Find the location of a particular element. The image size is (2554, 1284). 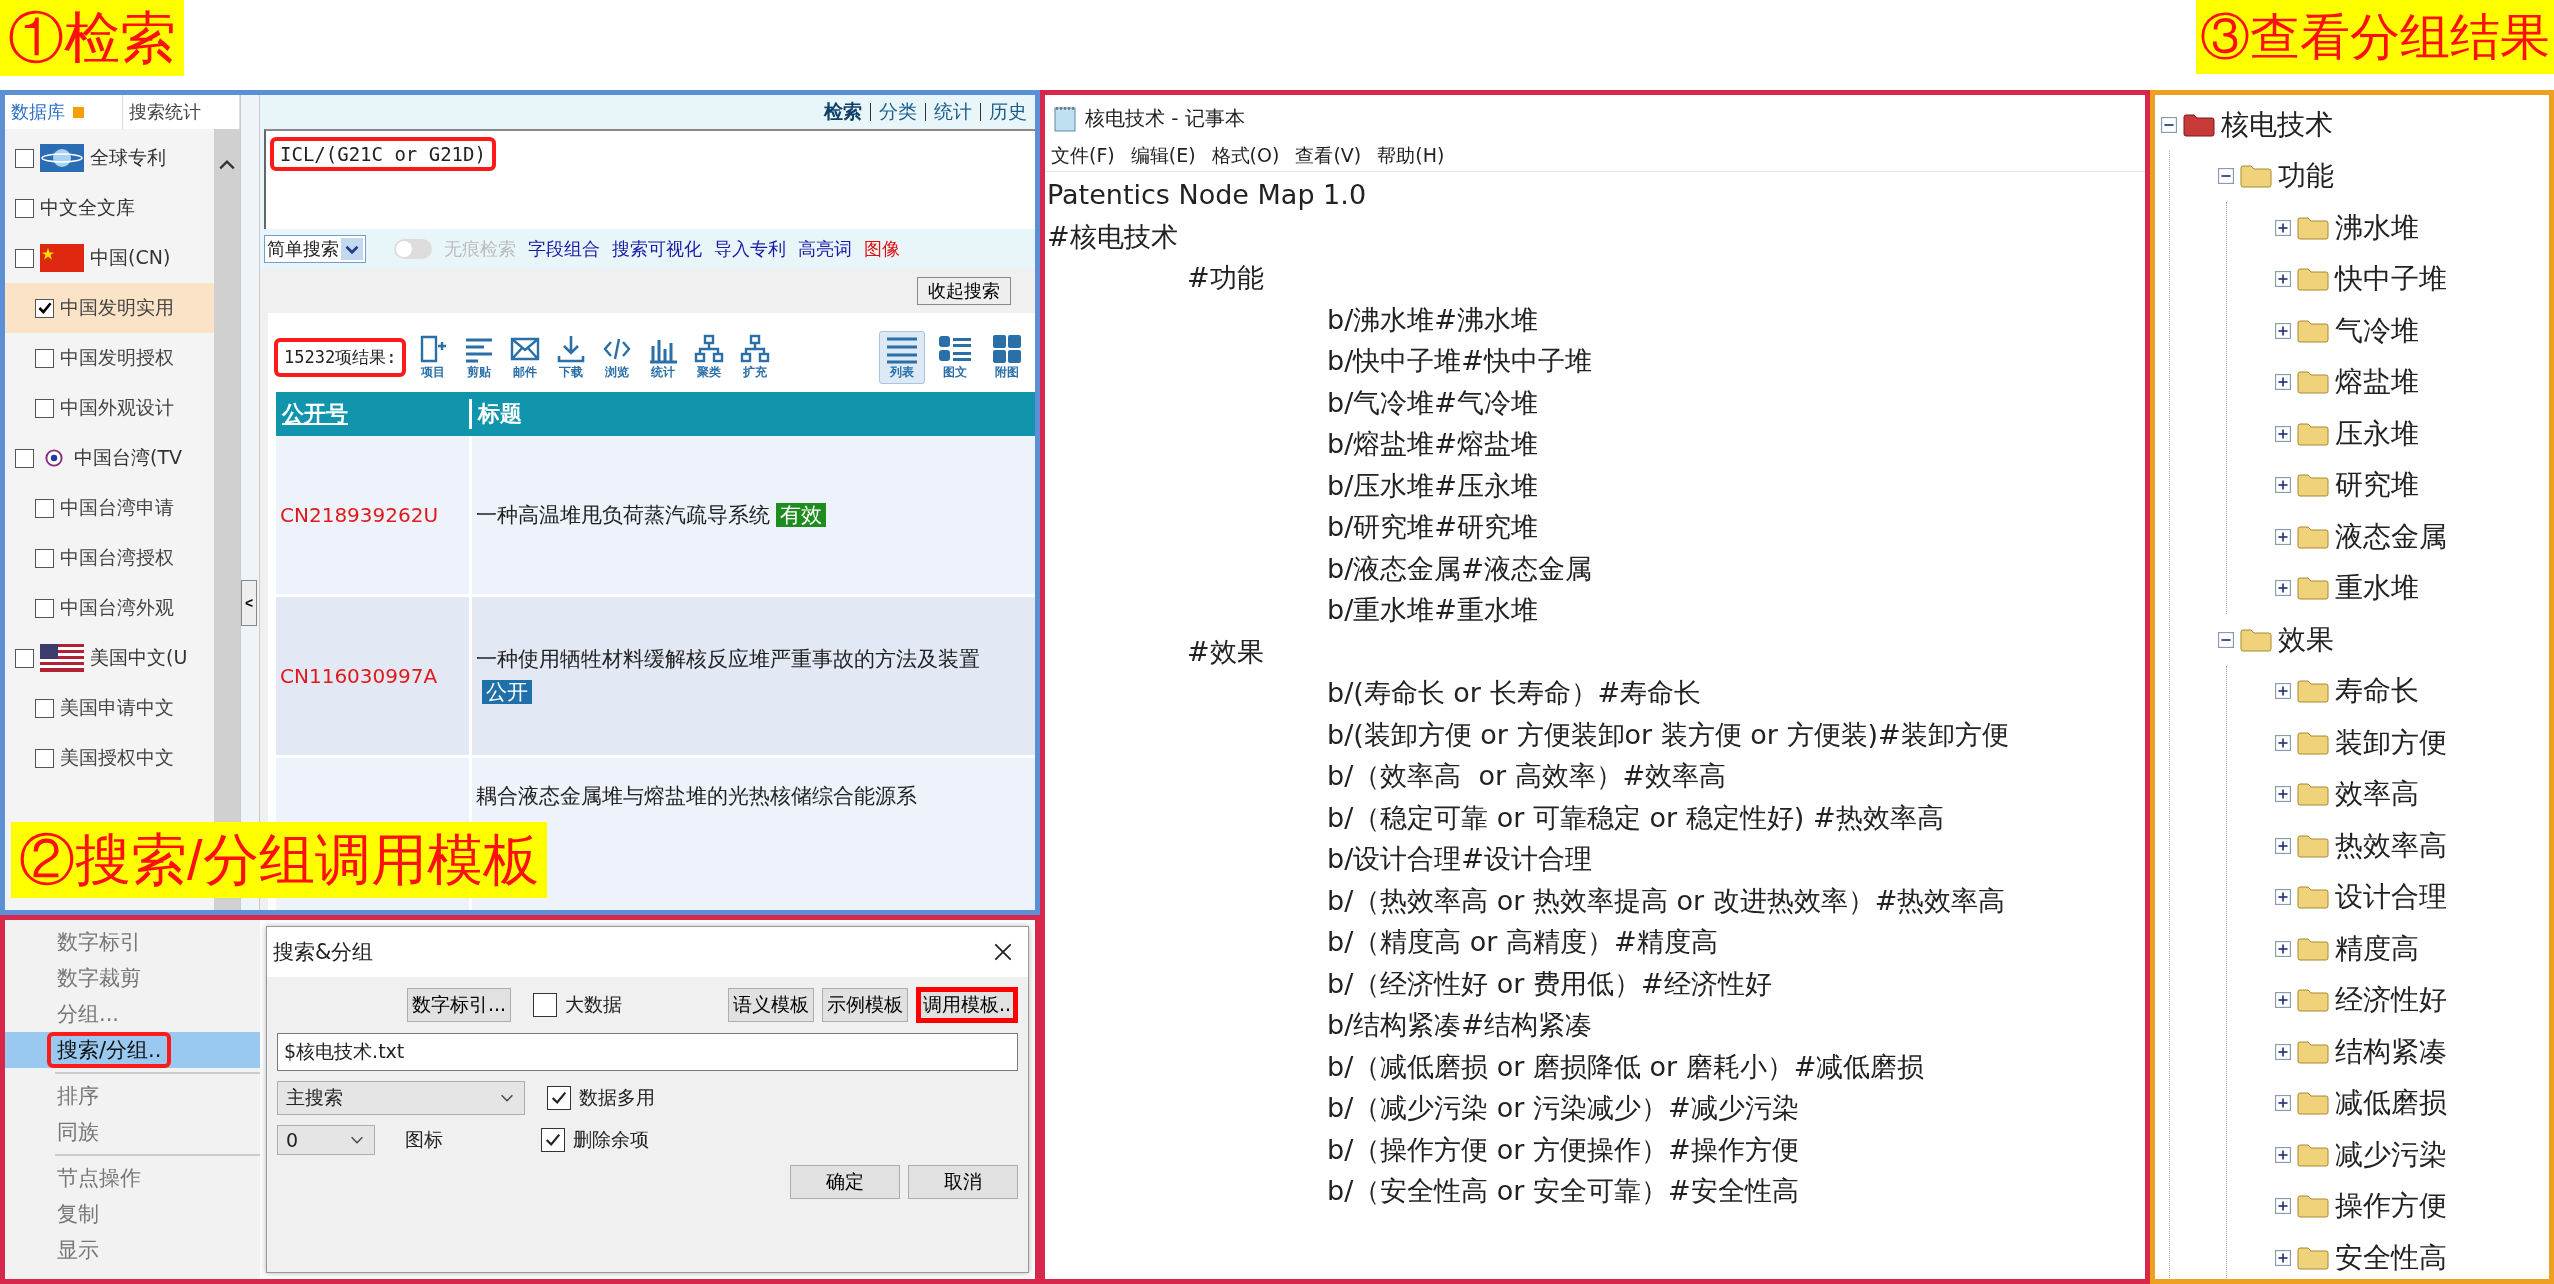

nav-link: 统计 is located at coordinates (953, 112).